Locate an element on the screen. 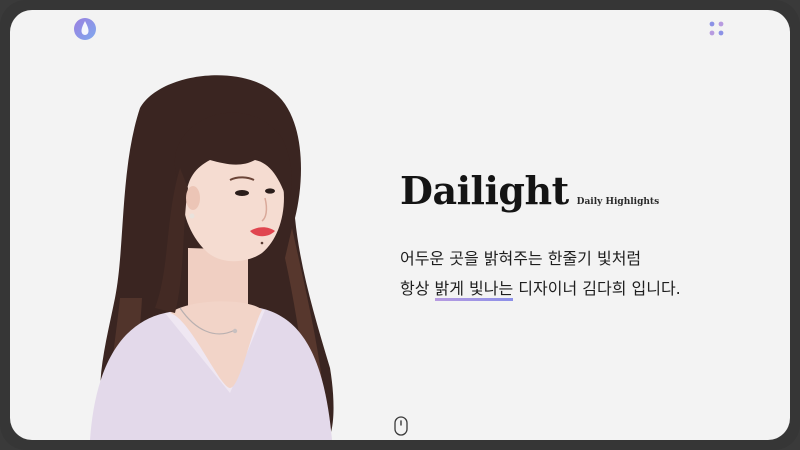 This screenshot has width=800, height=450. hero-title-row: Dailight Daily Highlights is located at coordinates (529, 190).